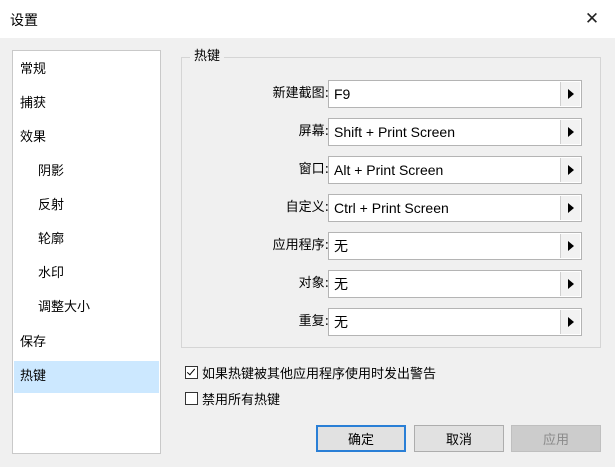 Image resolution: width=615 pixels, height=467 pixels. What do you see at coordinates (395, 132) in the screenshot?
I see `hotkey-value: Shift + Print Screen` at bounding box center [395, 132].